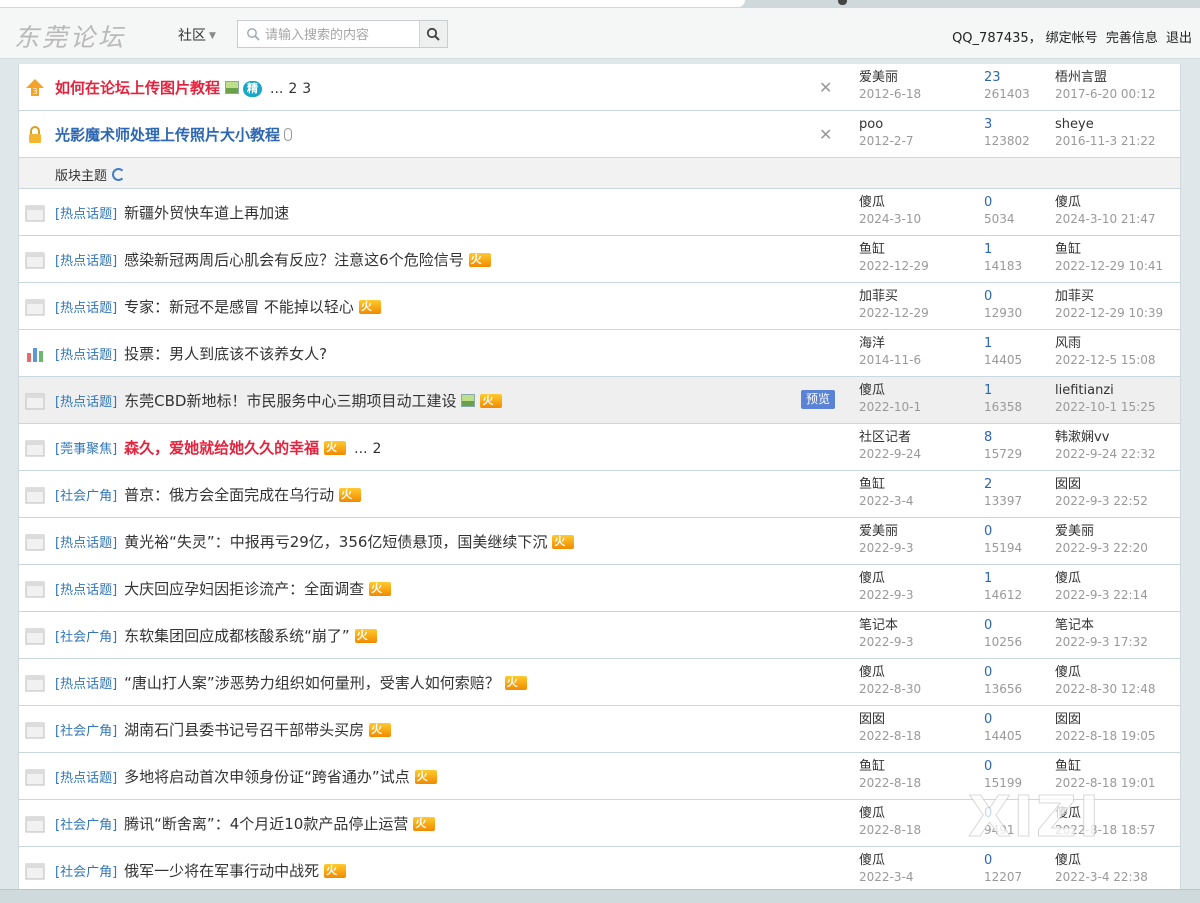 Image resolution: width=1200 pixels, height=903 pixels. I want to click on last-post-time: 2022-10-1 15:25, so click(1105, 407).